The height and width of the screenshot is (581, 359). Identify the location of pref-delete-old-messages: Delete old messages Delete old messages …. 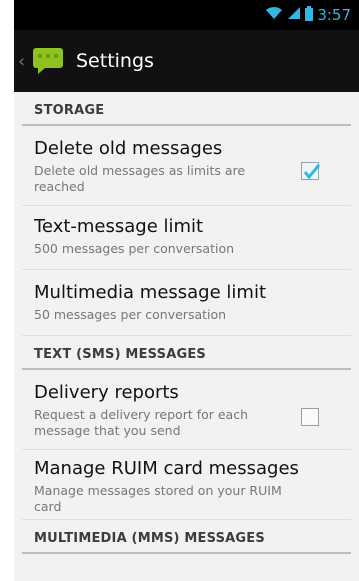
(186, 166).